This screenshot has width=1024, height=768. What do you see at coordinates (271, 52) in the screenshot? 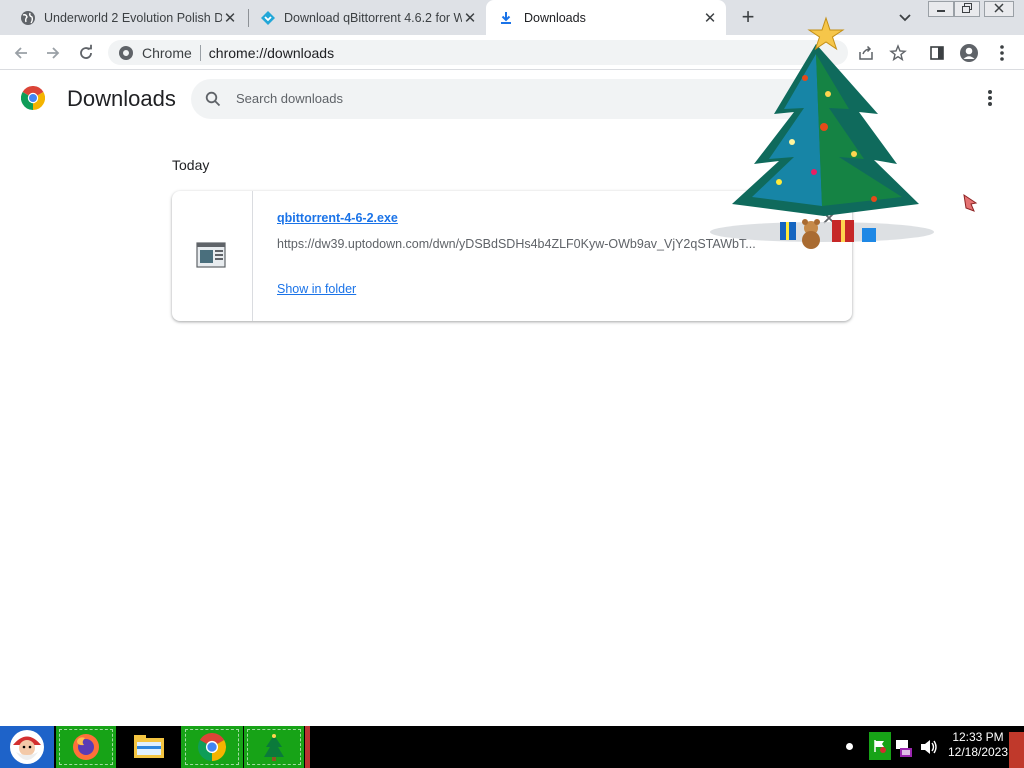
I see `url-text: chrome://downloads` at bounding box center [271, 52].